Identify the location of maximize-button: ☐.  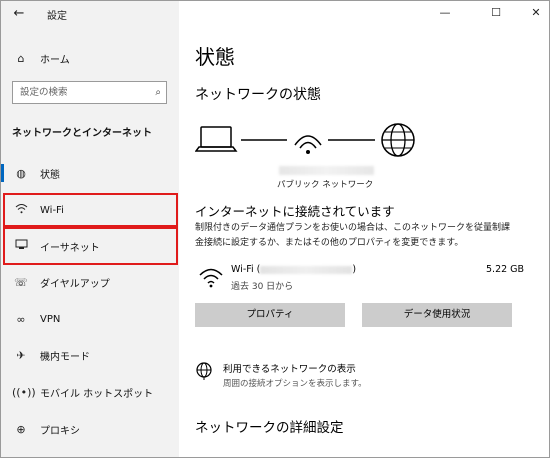
(496, 13).